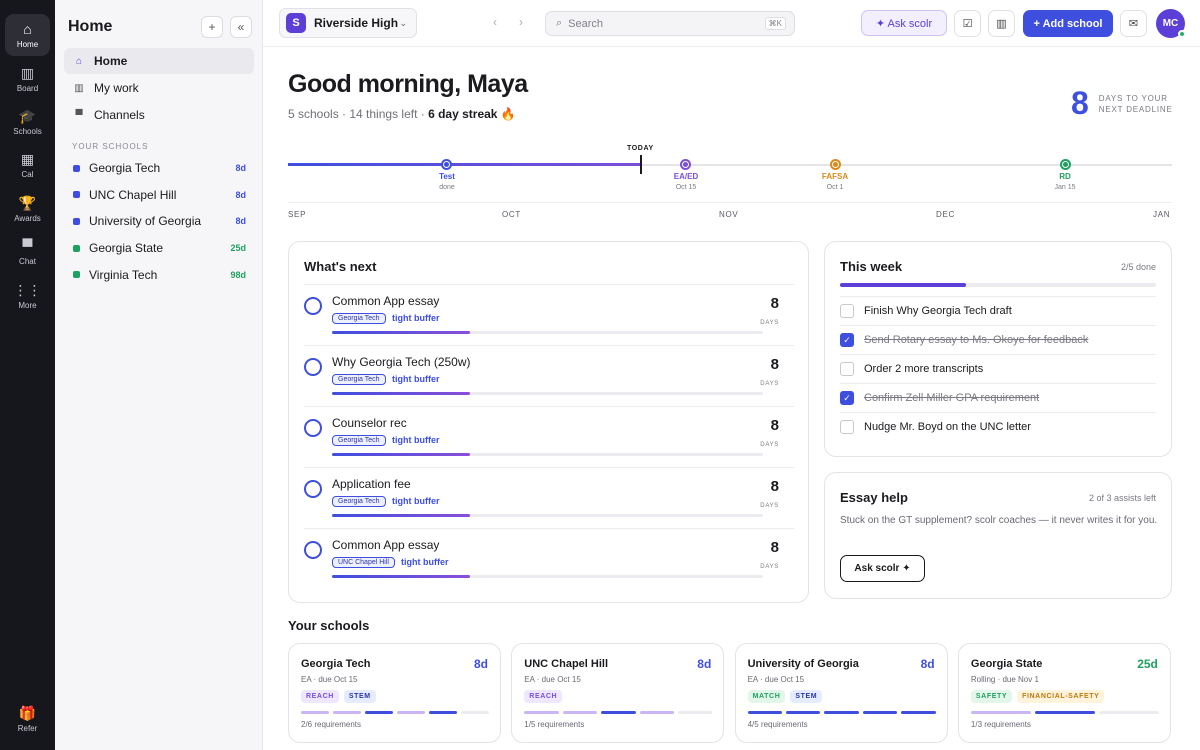 The width and height of the screenshot is (1200, 750). I want to click on milestone-ea-ed, so click(685, 164).